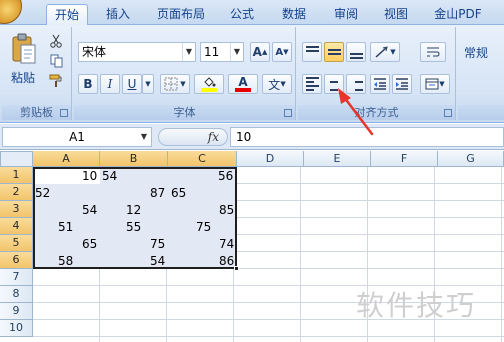 The width and height of the screenshot is (504, 342). Describe the element at coordinates (118, 14) in the screenshot. I see `tab-insert: 插入` at that location.